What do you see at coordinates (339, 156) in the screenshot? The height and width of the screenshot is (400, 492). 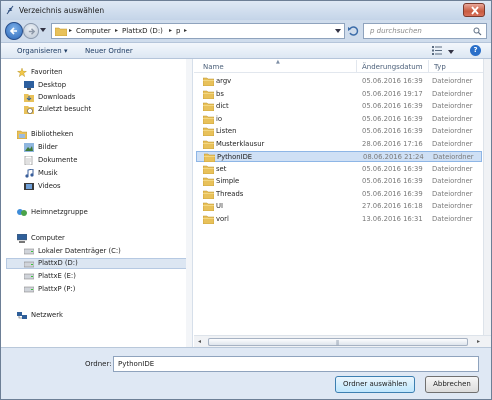 I see `file-row: PythonIDE 08.06.2016 21:24 Dateiordner` at bounding box center [339, 156].